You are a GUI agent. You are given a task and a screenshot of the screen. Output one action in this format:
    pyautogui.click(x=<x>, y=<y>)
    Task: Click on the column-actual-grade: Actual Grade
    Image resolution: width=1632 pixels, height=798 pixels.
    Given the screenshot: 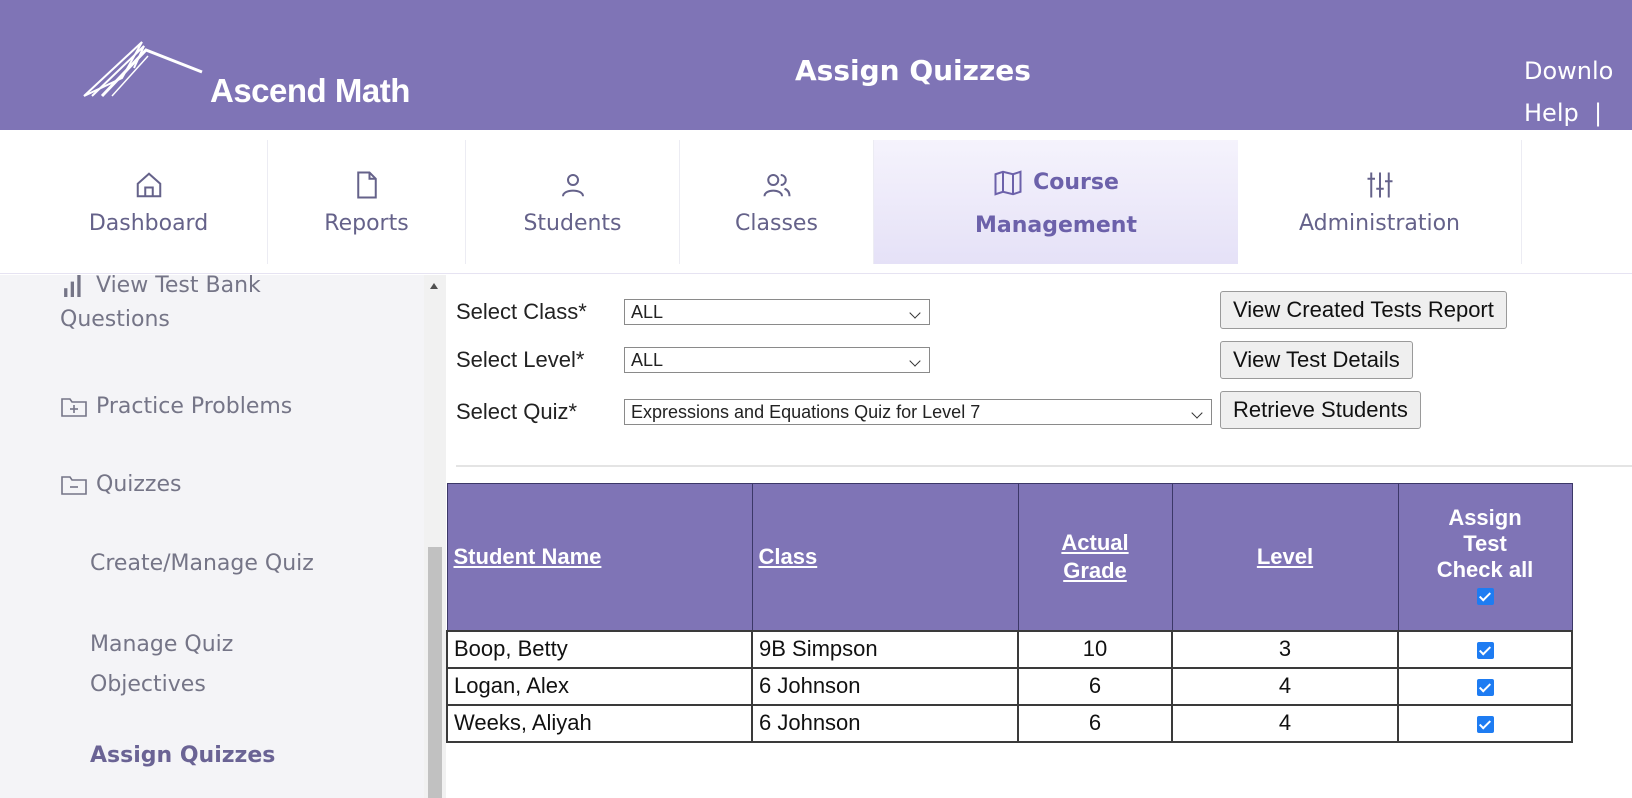 What is the action you would take?
    pyautogui.click(x=1095, y=557)
    